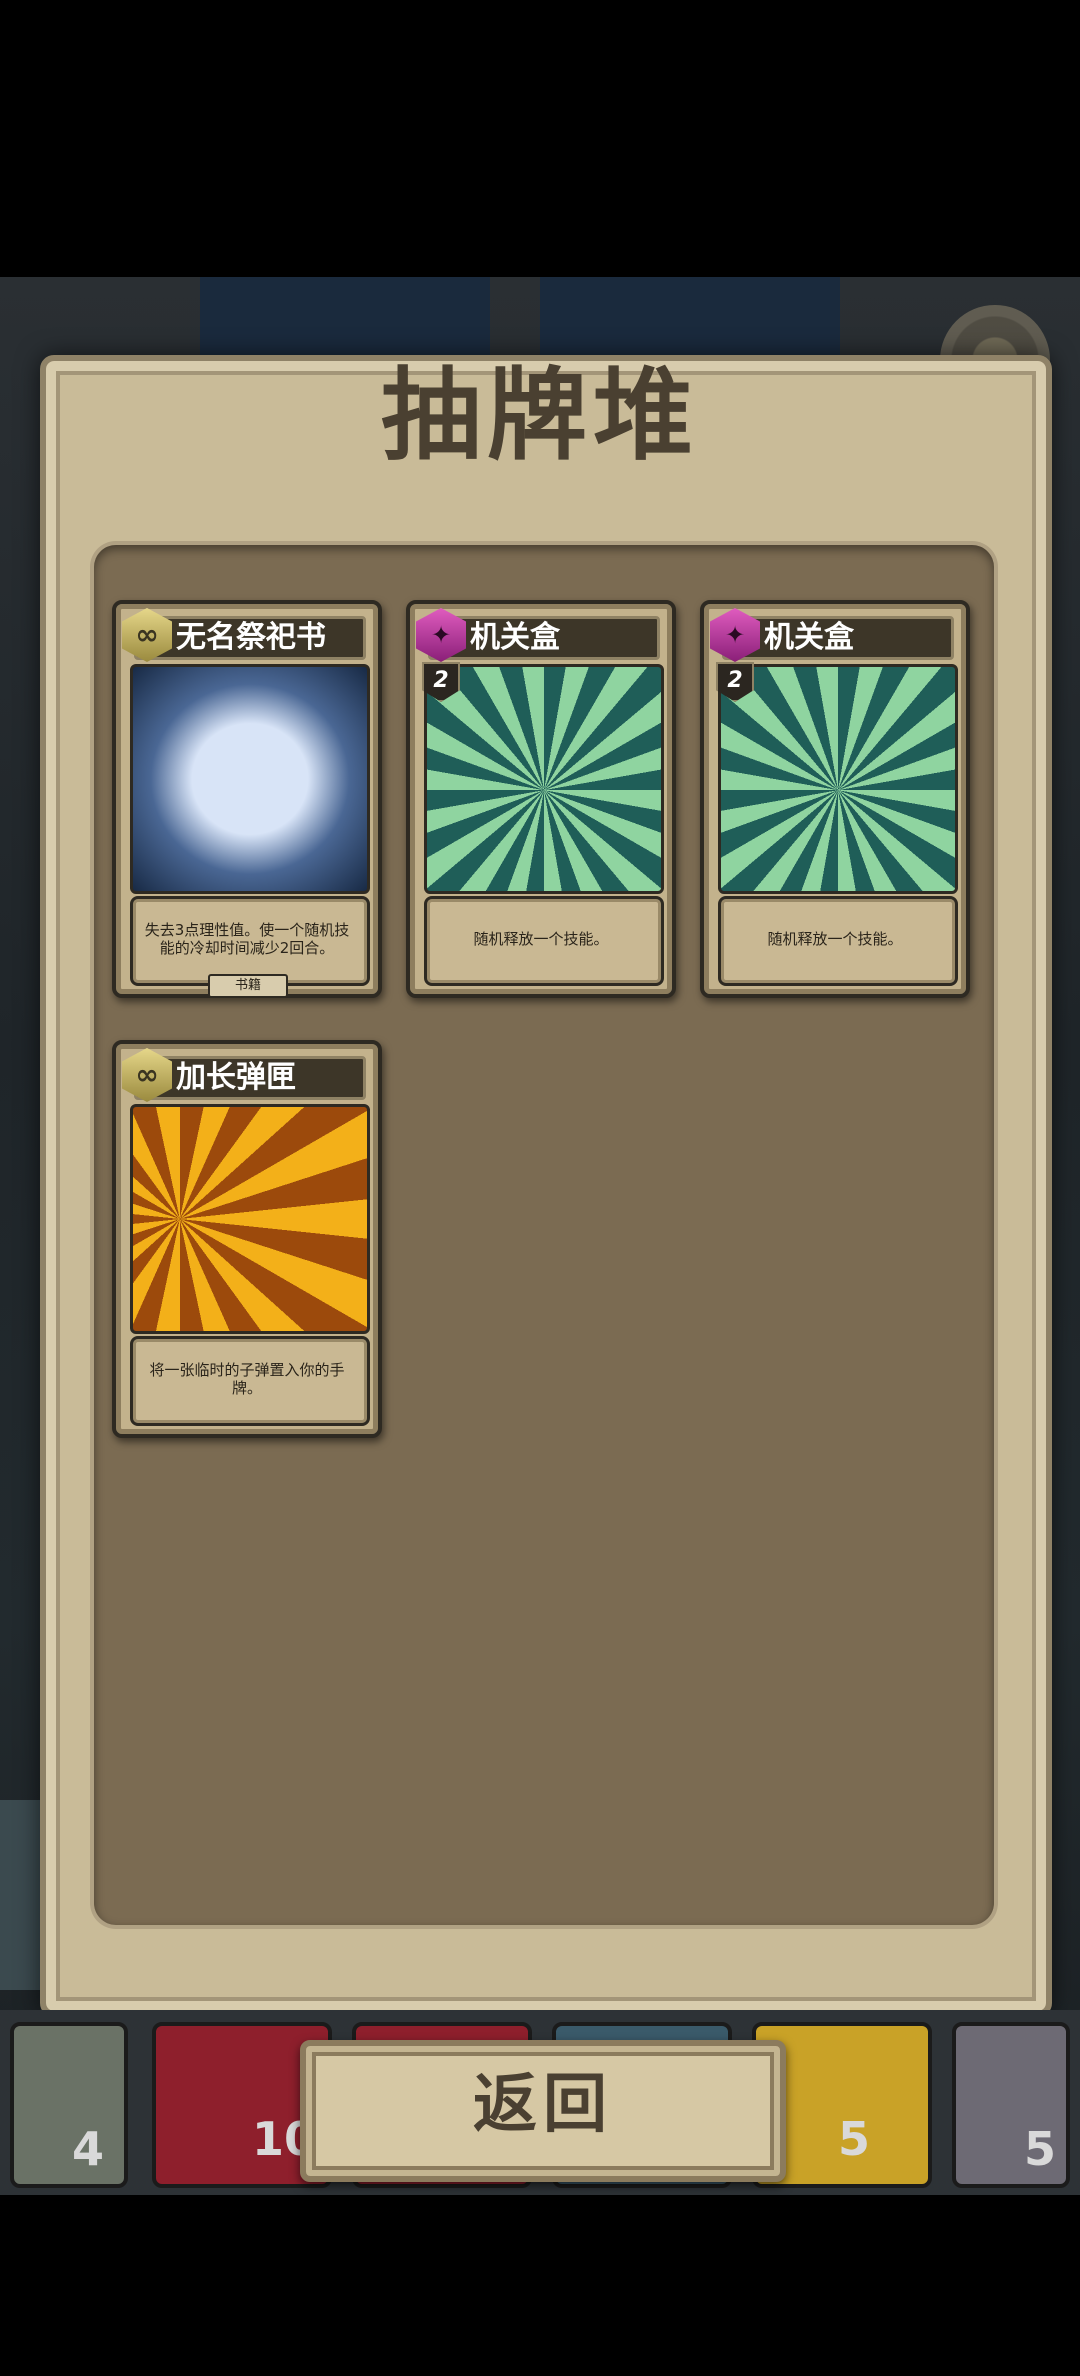  What do you see at coordinates (20, 1895) in the screenshot?
I see `left-edge-portrait` at bounding box center [20, 1895].